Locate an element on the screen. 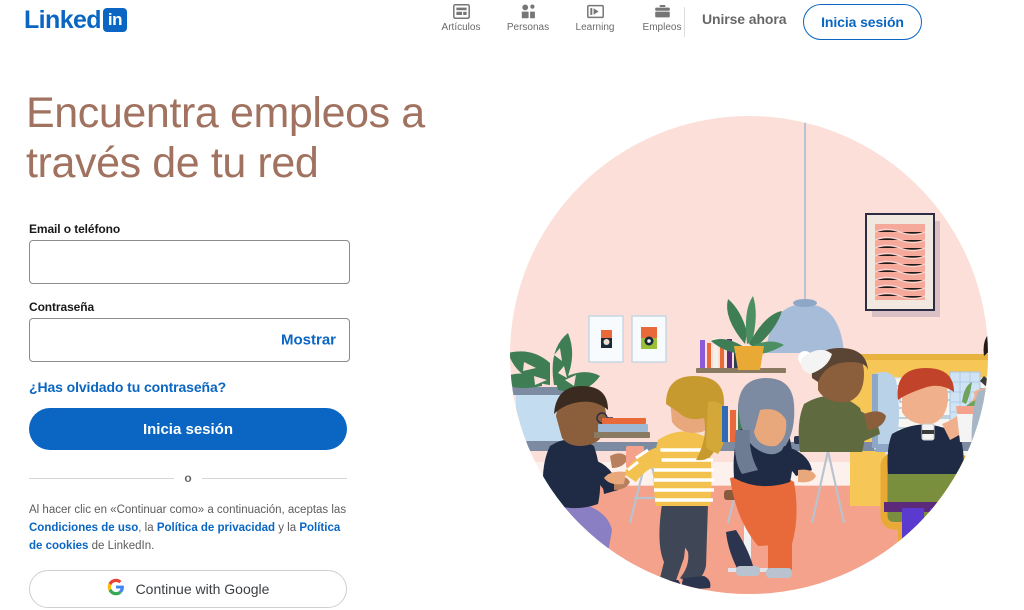  submit-sign-in-button: Inicia sesión is located at coordinates (188, 429).